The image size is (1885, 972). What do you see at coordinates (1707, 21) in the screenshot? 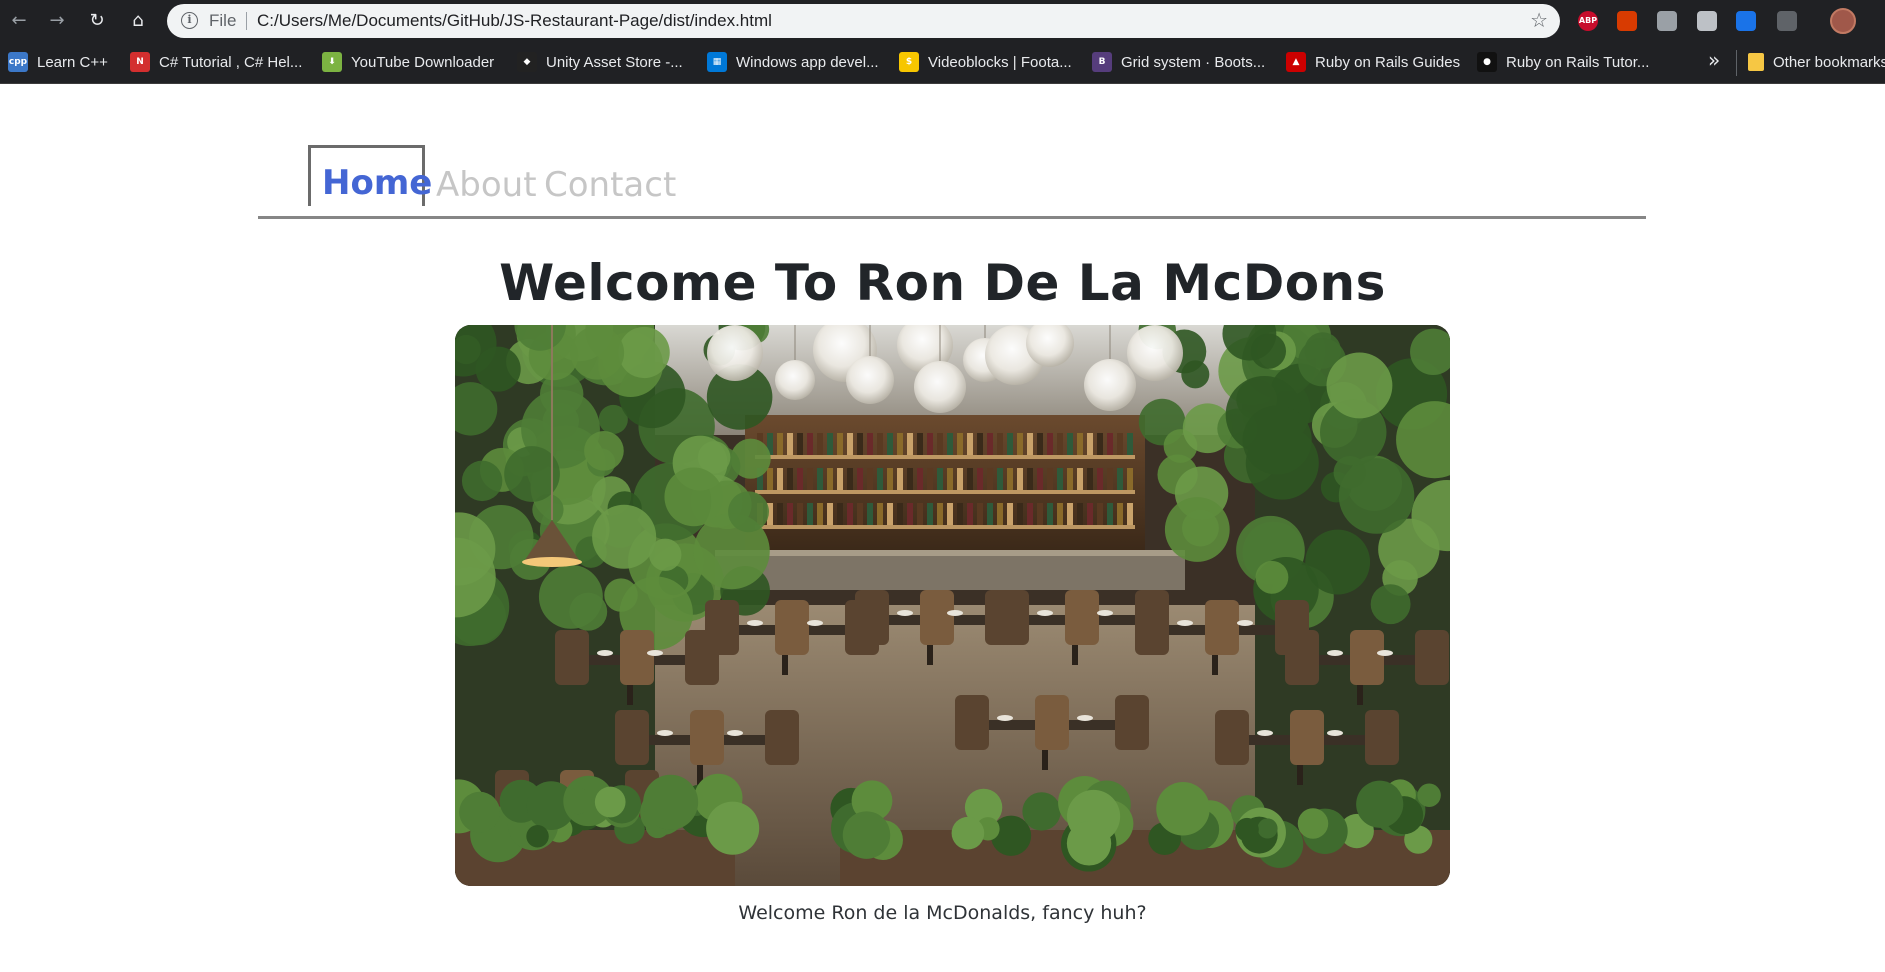
I see `shield-icon` at bounding box center [1707, 21].